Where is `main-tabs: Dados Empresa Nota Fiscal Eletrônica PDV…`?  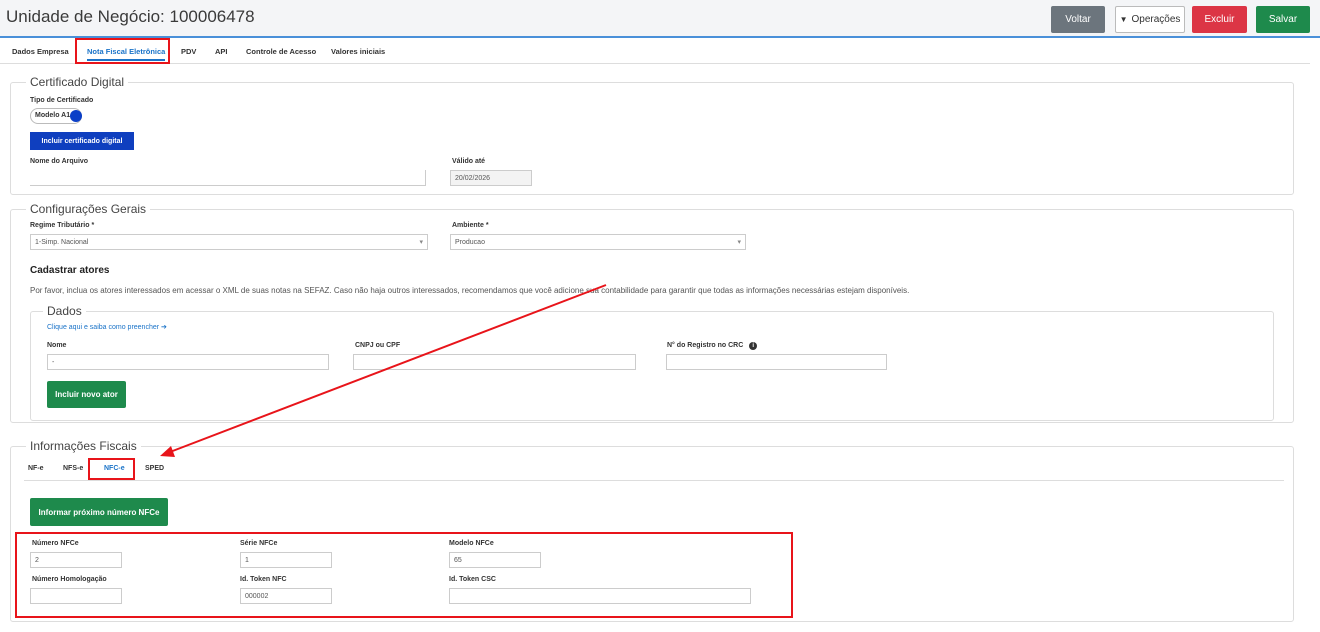
main-tabs: Dados Empresa Nota Fiscal Eletrônica PDV… is located at coordinates (655, 52).